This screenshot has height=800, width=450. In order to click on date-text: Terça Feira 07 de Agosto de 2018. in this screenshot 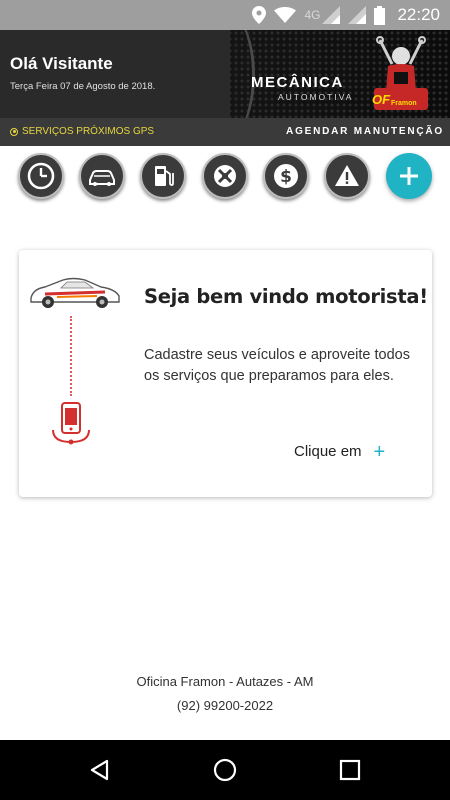, I will do `click(83, 86)`.